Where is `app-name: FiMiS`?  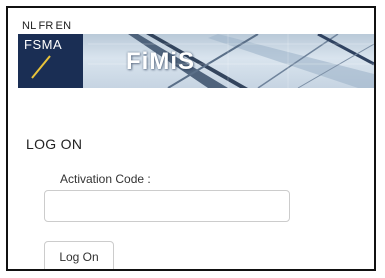 app-name: FiMiS is located at coordinates (160, 61).